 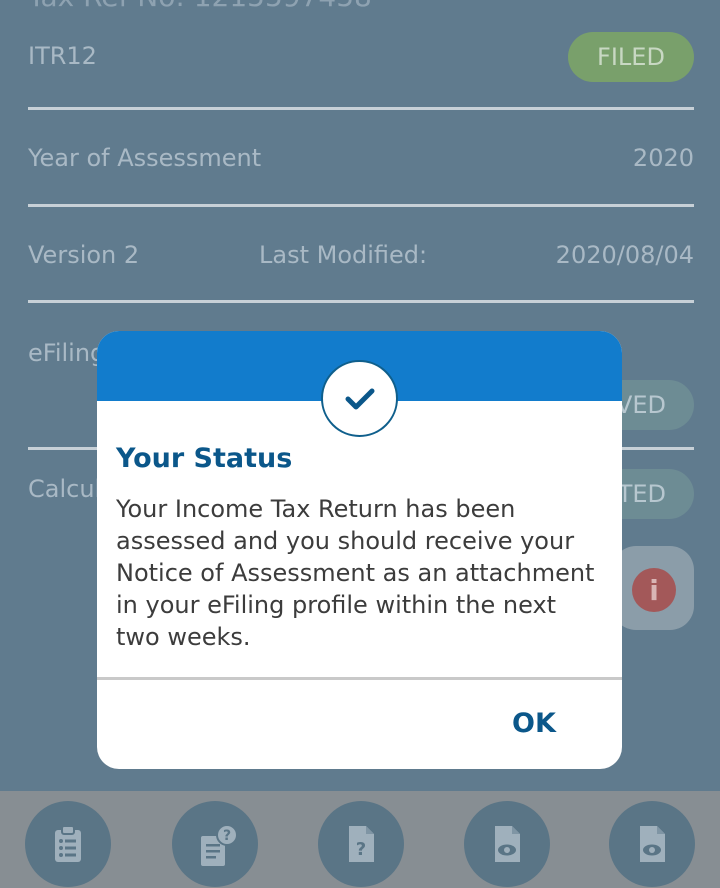 I want to click on info-button: i, so click(x=653, y=588).